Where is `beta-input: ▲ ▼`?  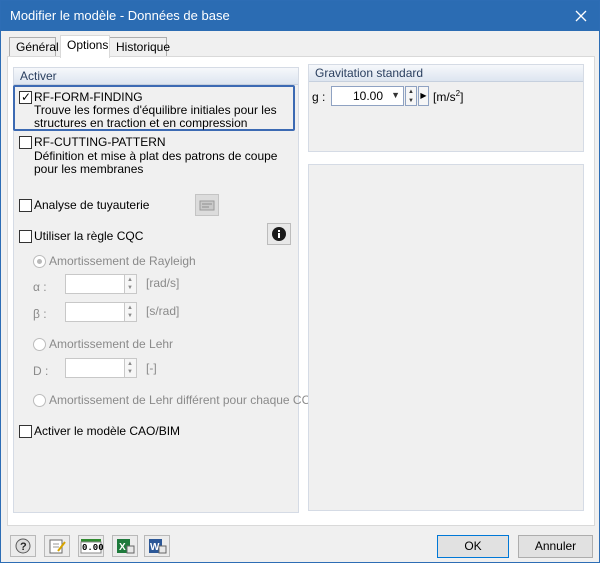 beta-input: ▲ ▼ is located at coordinates (101, 312).